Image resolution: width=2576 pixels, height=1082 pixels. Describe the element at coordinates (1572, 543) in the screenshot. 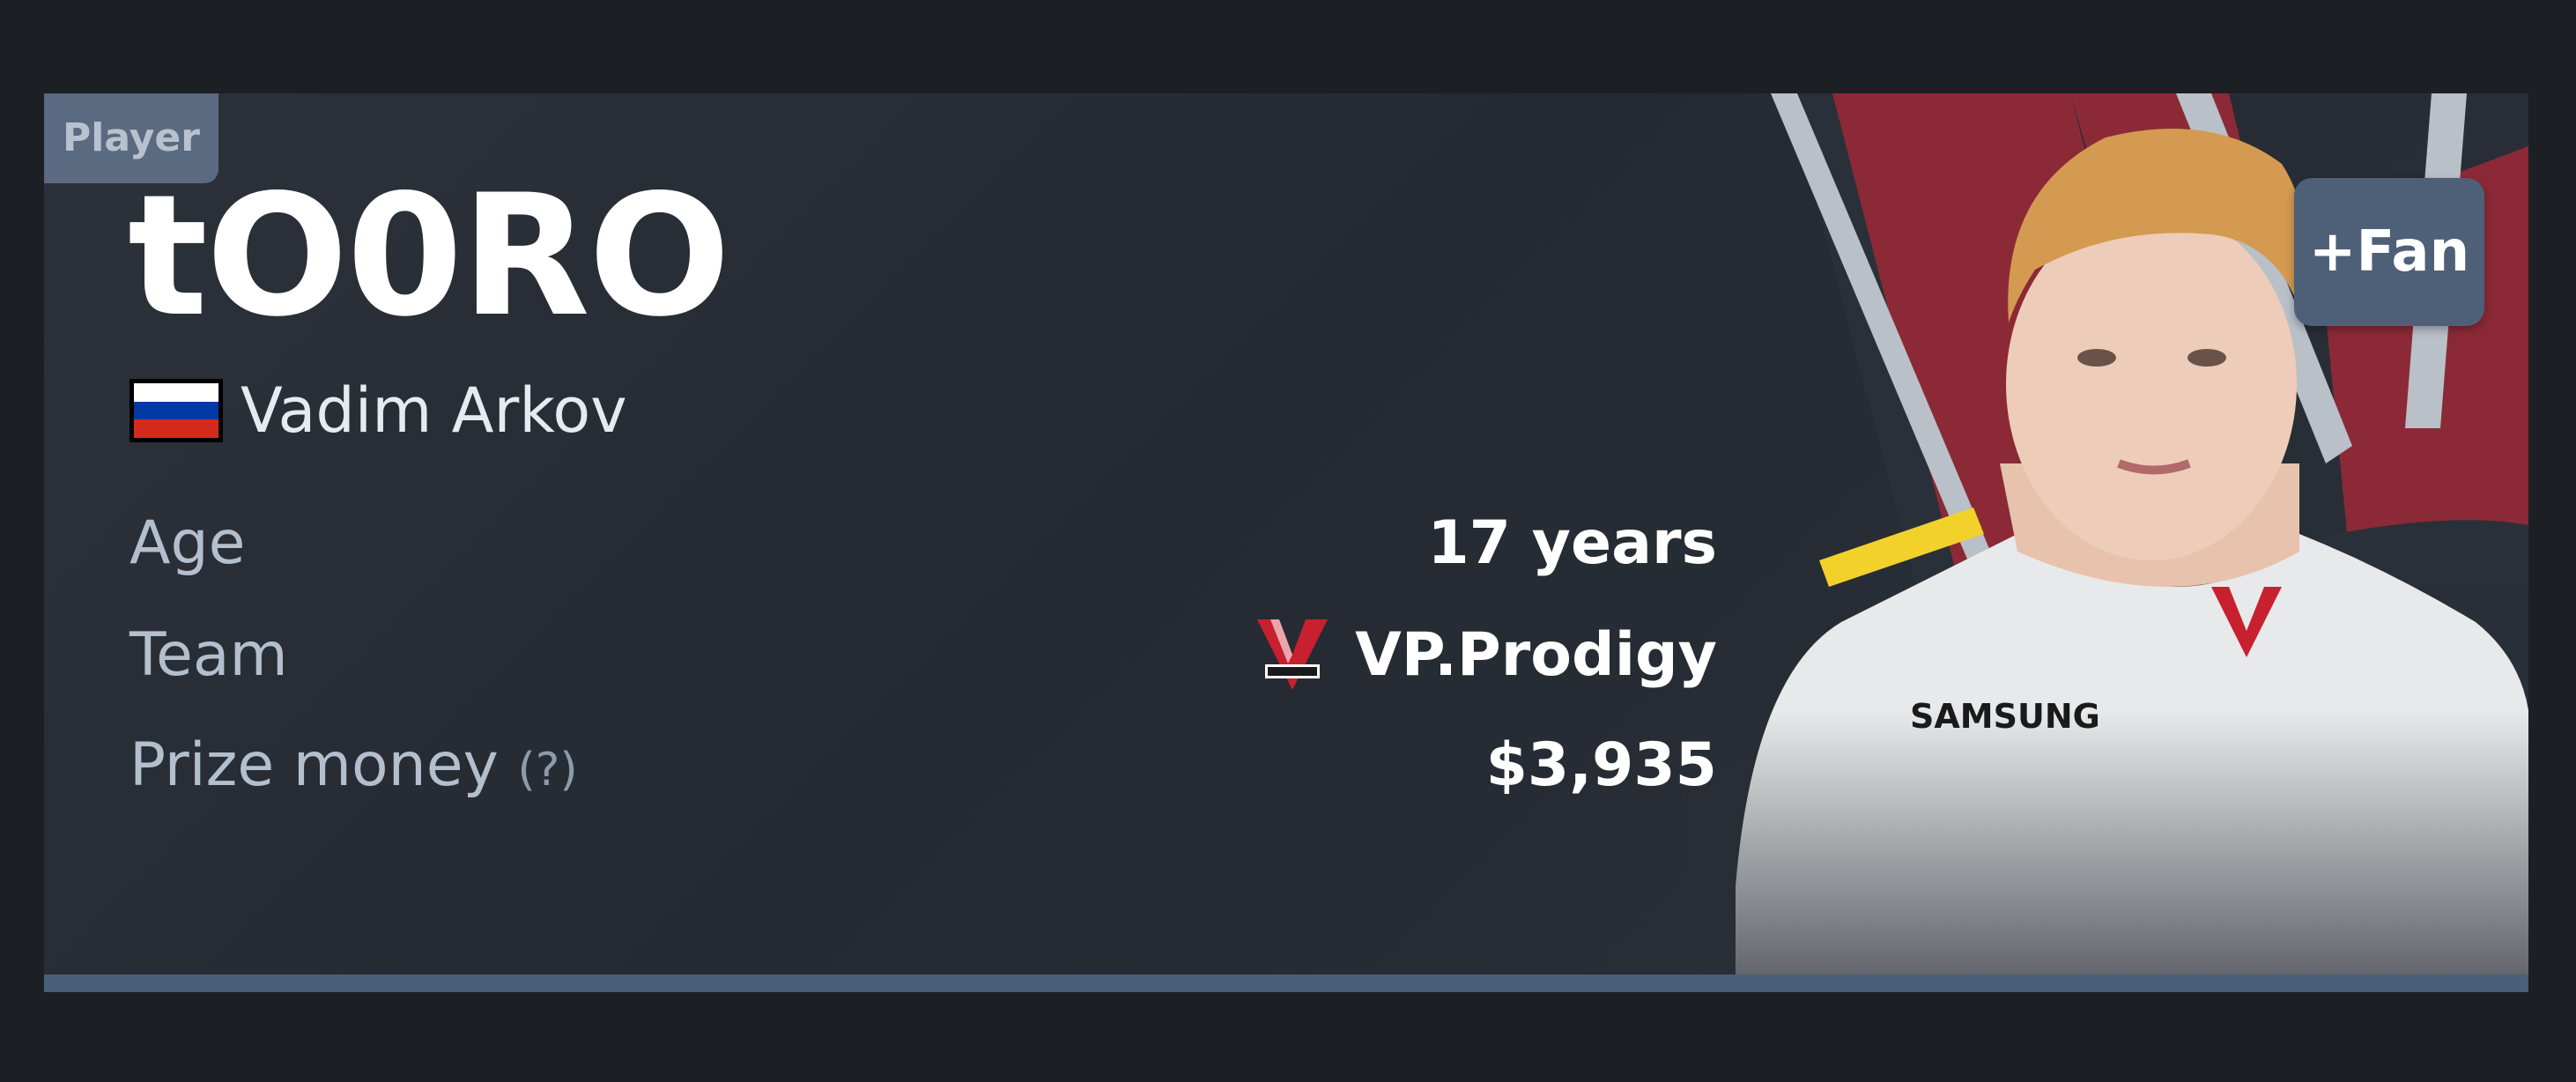

I see `age-value: 17 years` at that location.